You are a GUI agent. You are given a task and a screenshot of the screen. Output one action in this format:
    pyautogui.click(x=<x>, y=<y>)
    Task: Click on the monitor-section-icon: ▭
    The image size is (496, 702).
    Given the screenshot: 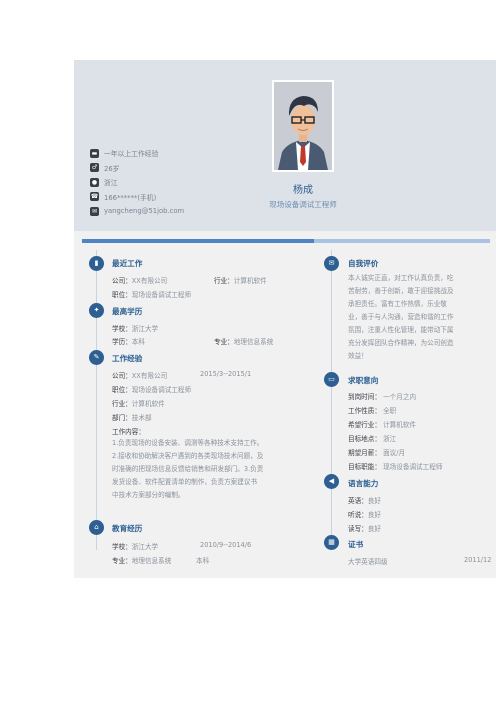 What is the action you would take?
    pyautogui.click(x=331, y=379)
    